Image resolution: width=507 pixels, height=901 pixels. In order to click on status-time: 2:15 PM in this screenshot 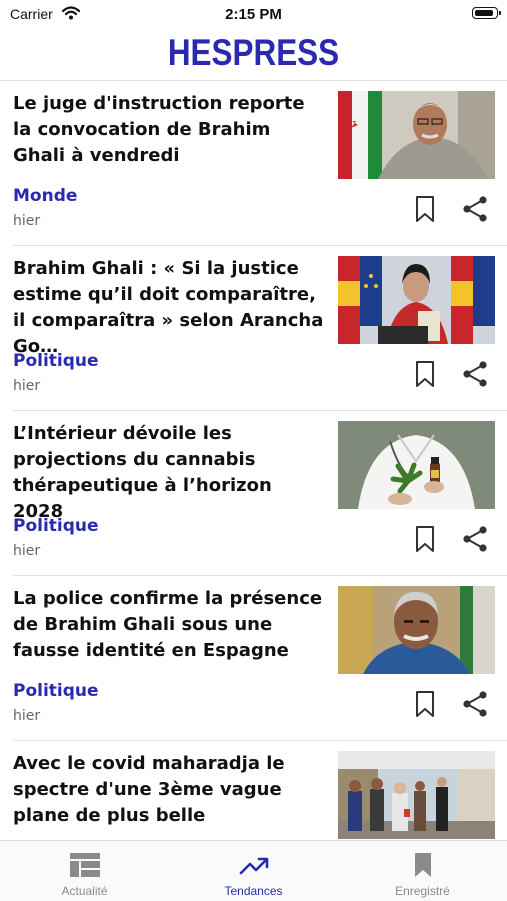, I will do `click(253, 14)`.